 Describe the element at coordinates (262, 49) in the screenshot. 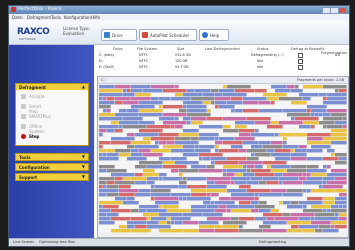

I see `col-status: Status` at that location.